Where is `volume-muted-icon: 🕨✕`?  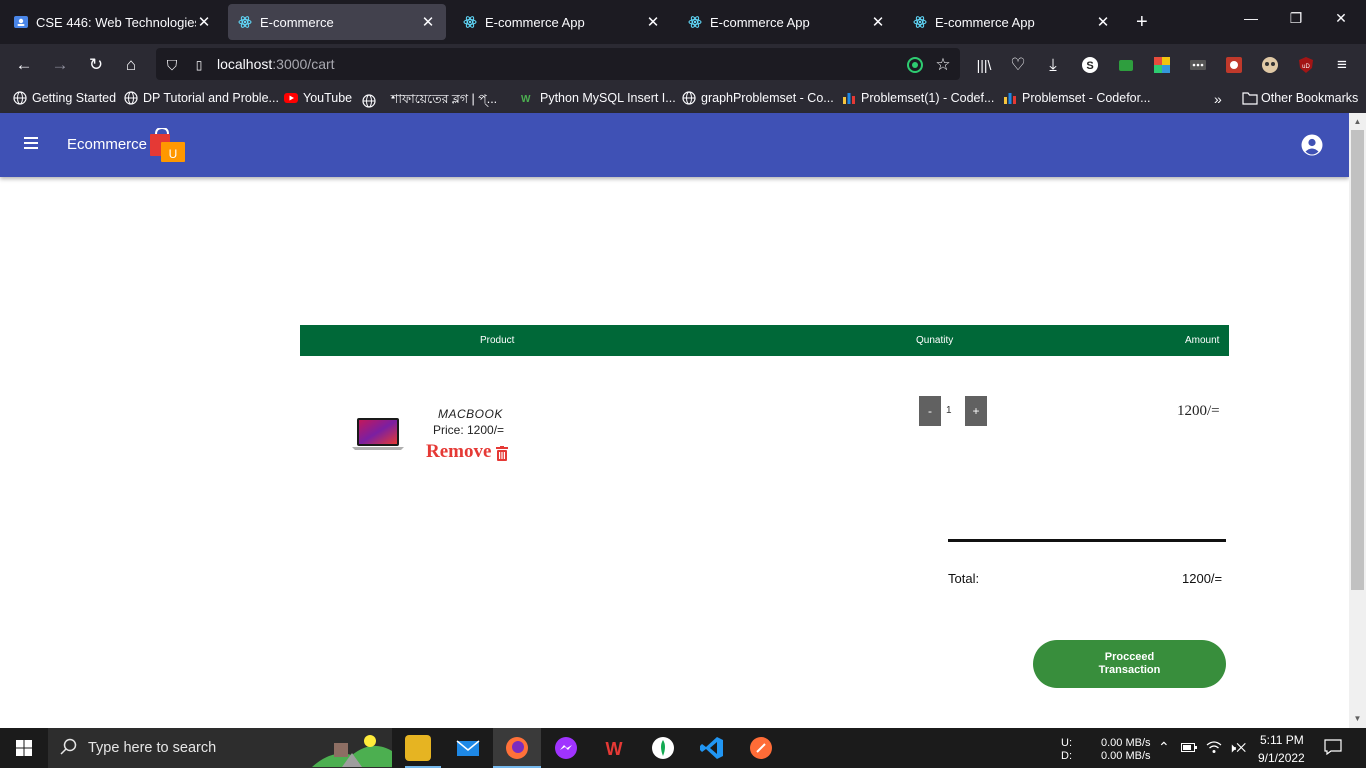 volume-muted-icon: 🕨✕ is located at coordinates (1237, 748).